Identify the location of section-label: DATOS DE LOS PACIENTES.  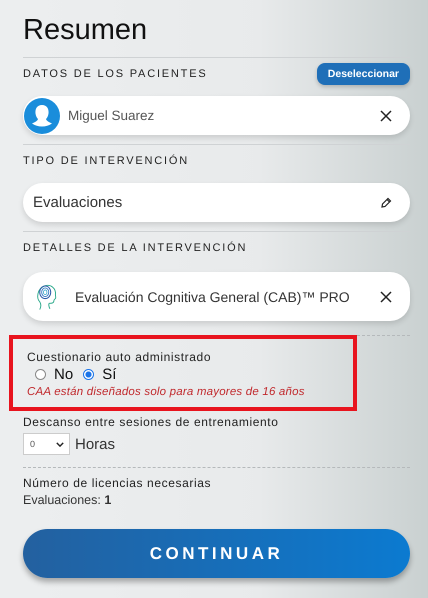
(115, 74).